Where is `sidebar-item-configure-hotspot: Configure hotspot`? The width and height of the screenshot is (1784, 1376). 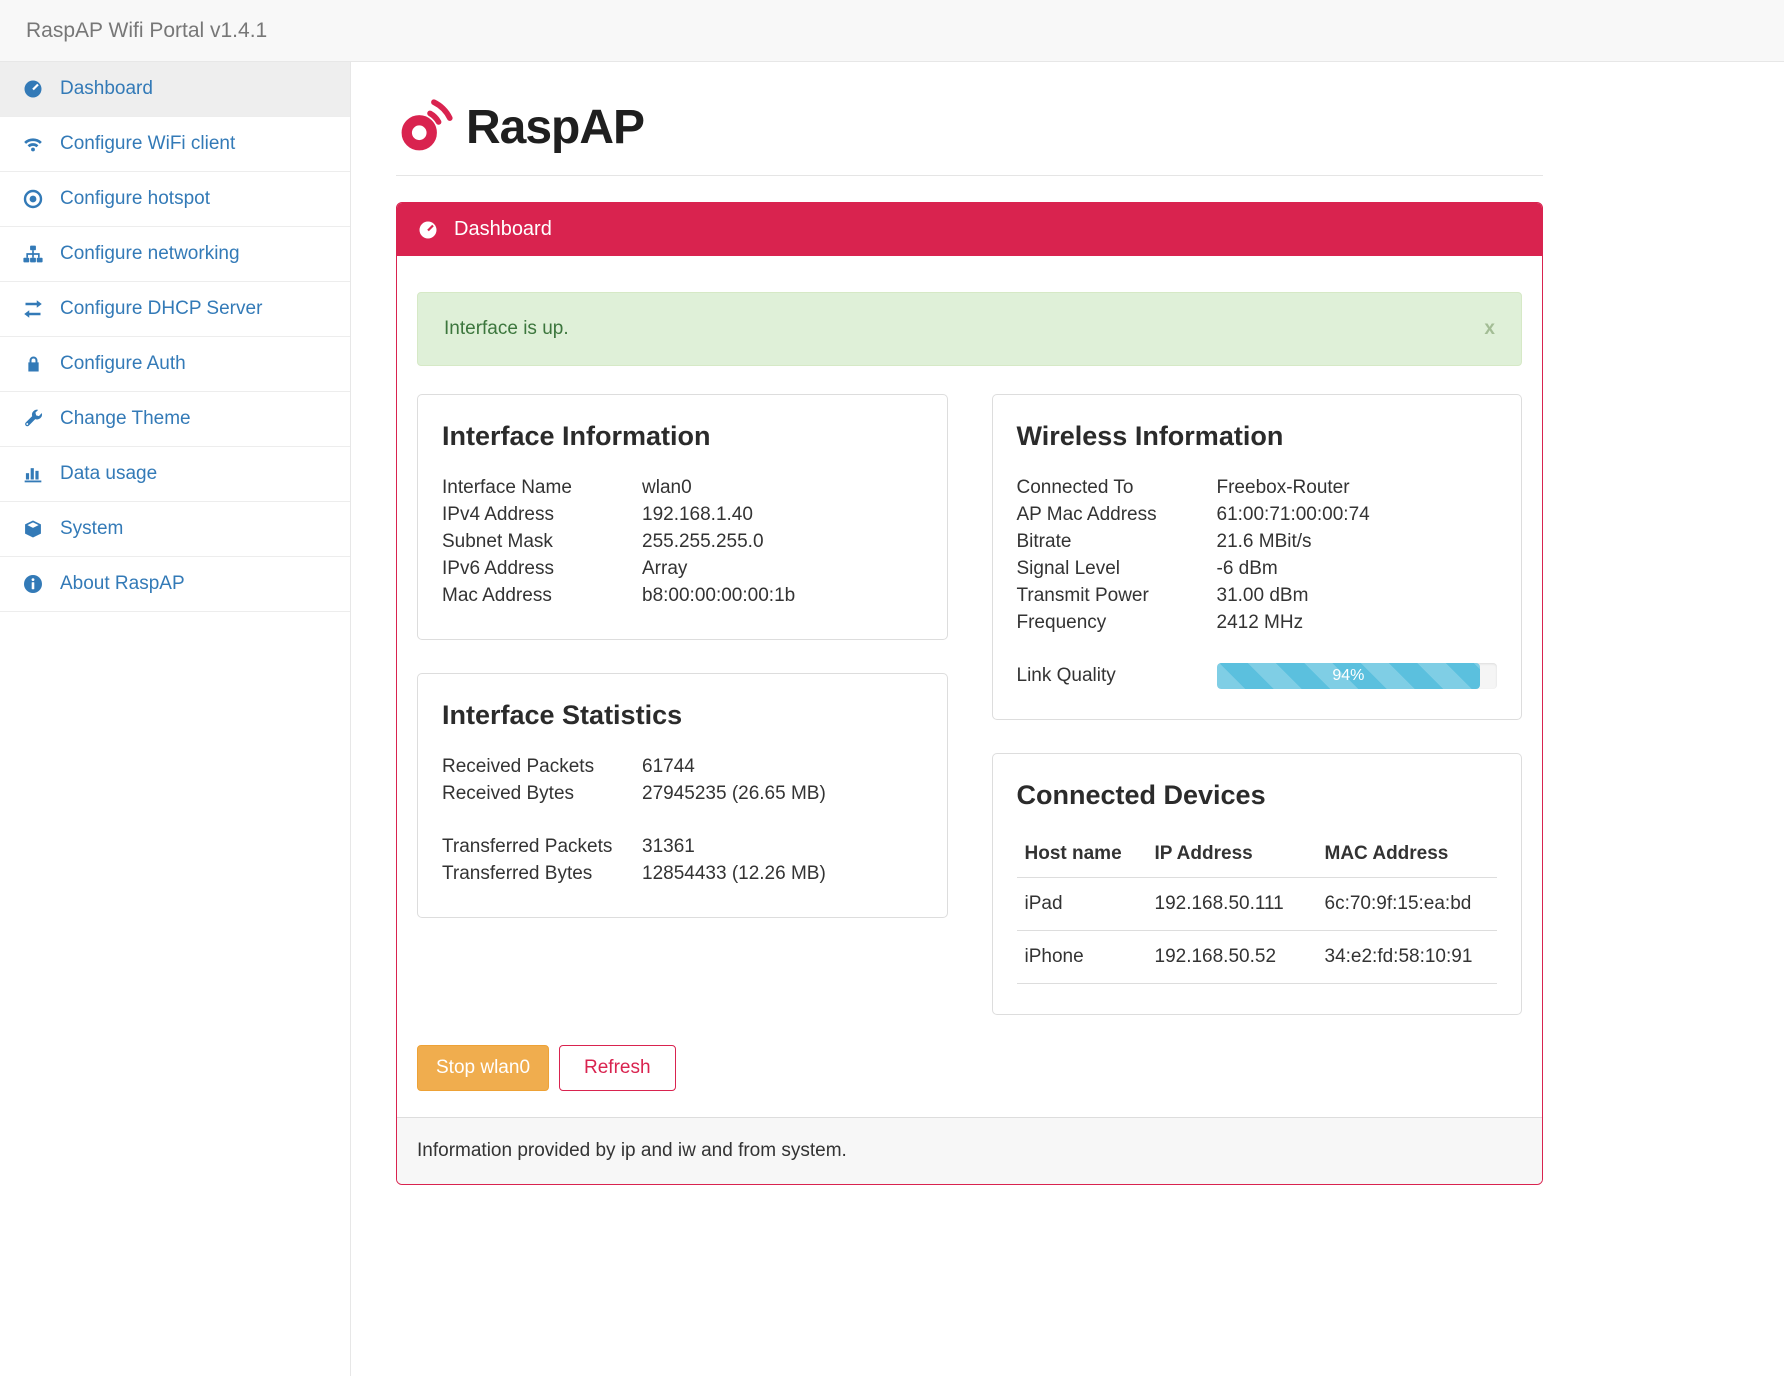 sidebar-item-configure-hotspot: Configure hotspot is located at coordinates (175, 199).